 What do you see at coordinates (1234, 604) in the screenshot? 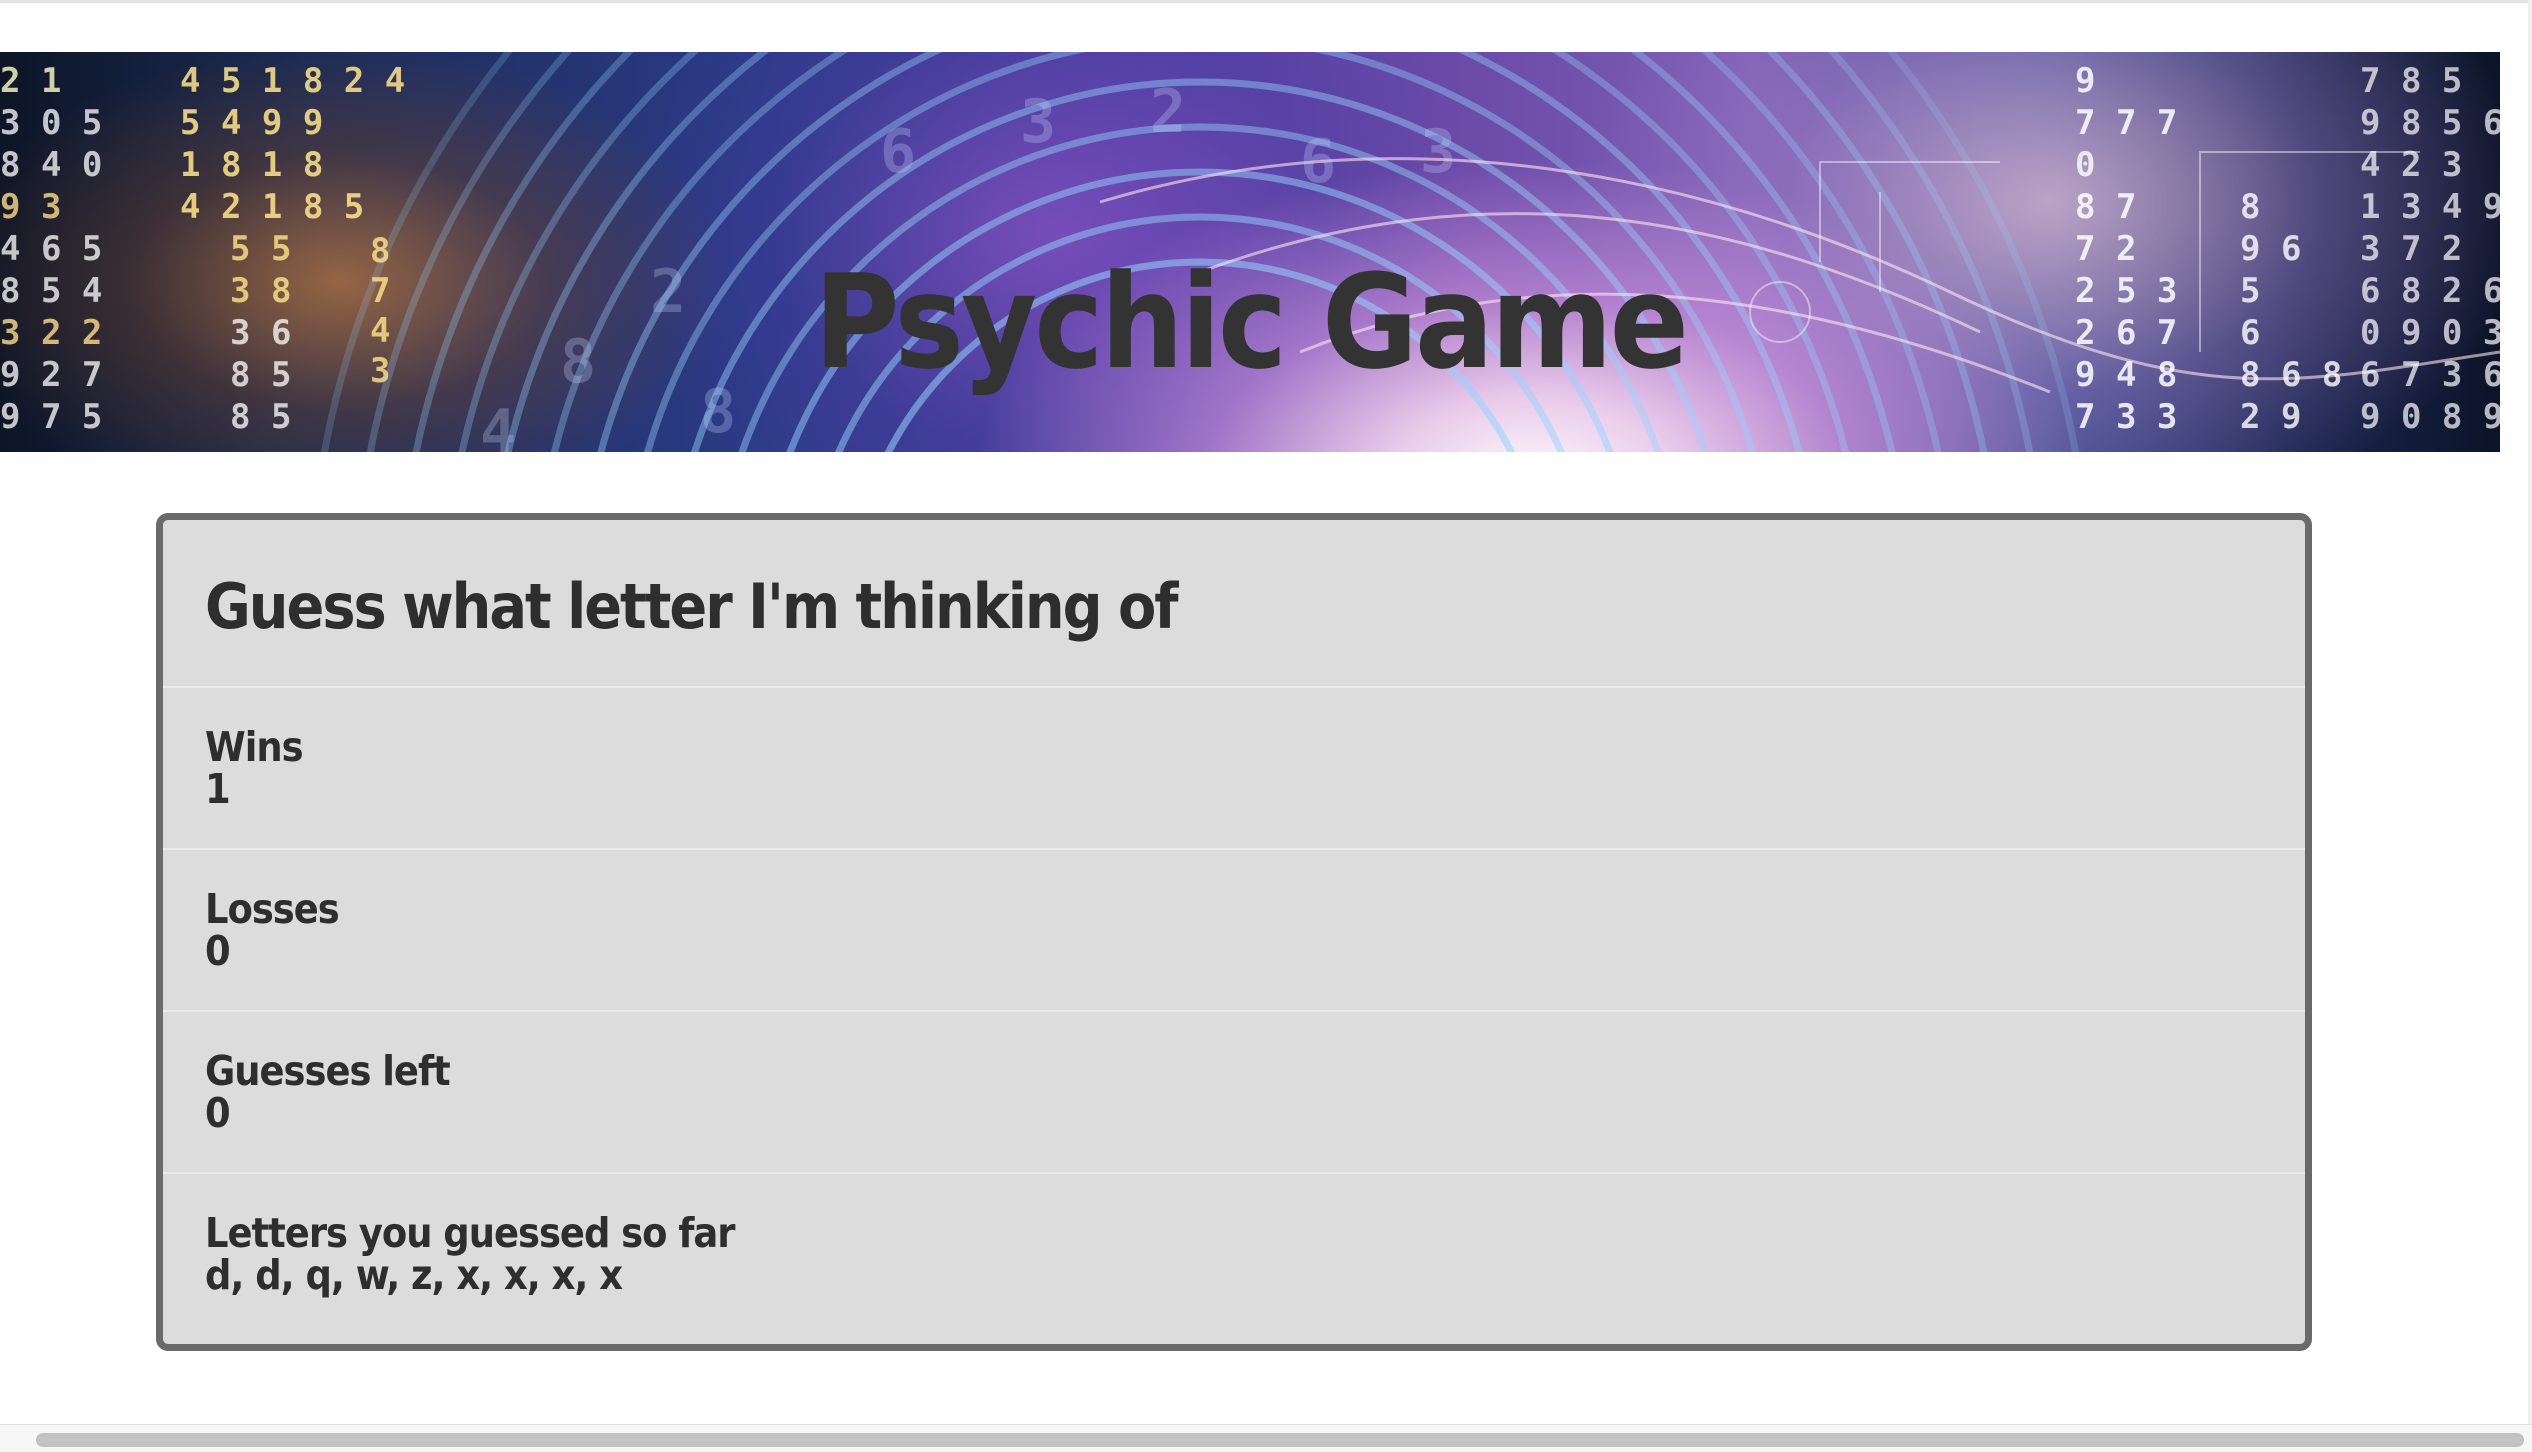
I see `panel-heading-row: Guess what letter I'm thinking of` at bounding box center [1234, 604].